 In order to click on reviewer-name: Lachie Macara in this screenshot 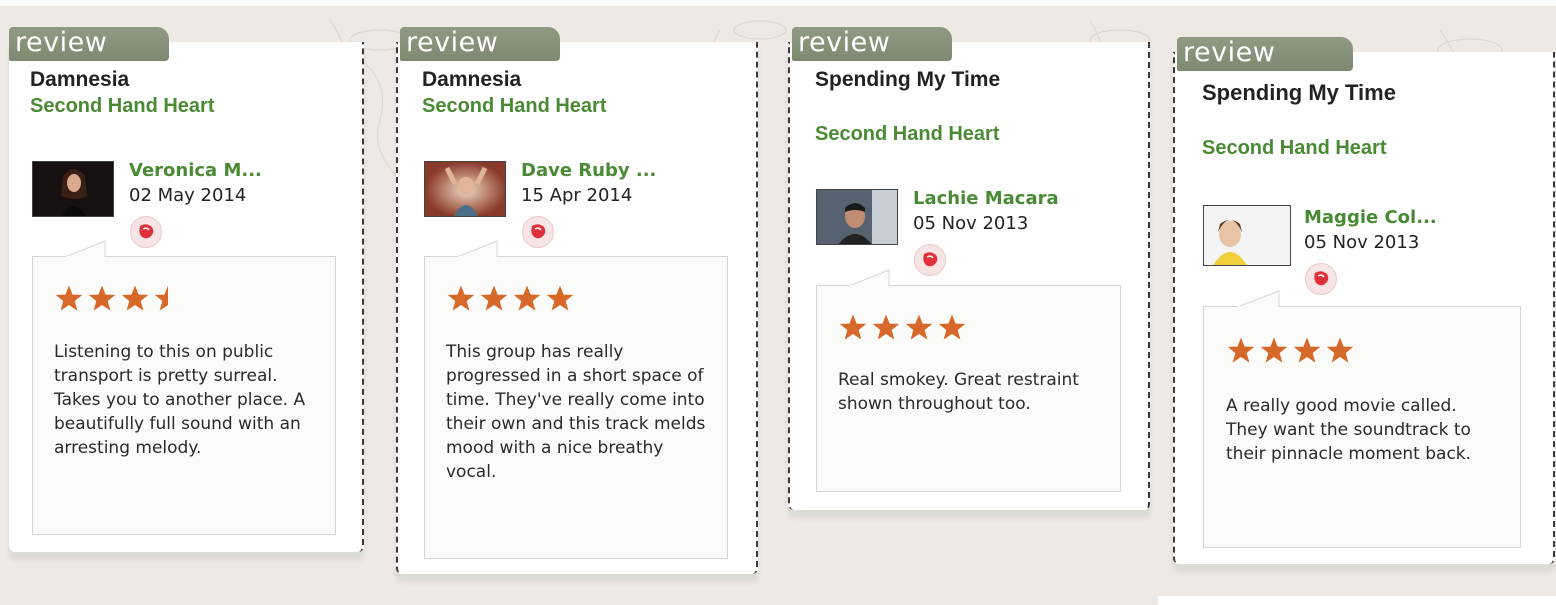, I will do `click(986, 198)`.